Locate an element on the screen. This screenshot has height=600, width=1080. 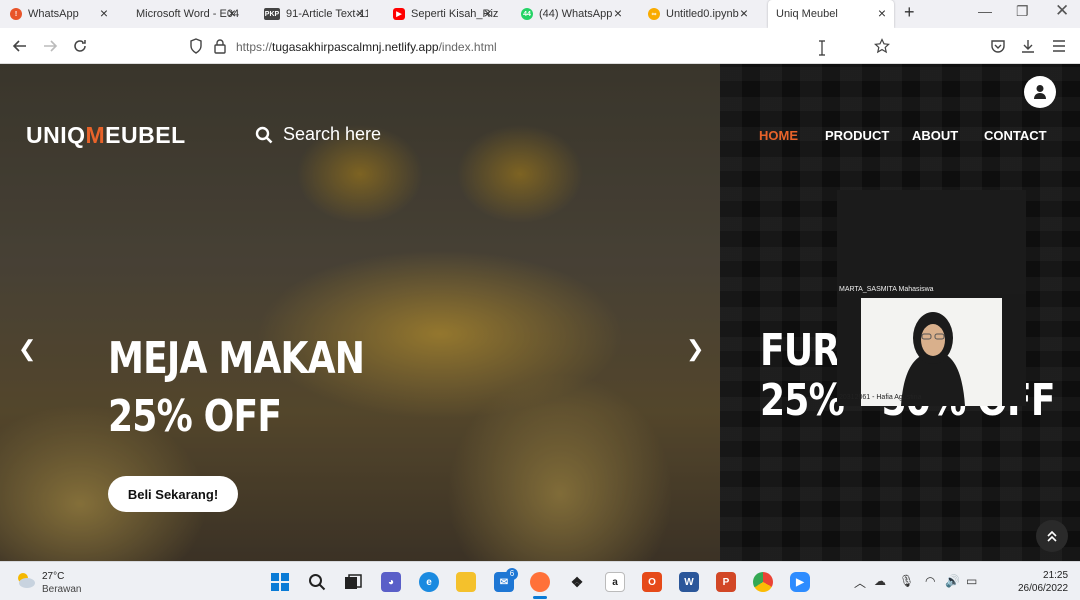
participant-avatar-image is located at coordinates (933, 359).